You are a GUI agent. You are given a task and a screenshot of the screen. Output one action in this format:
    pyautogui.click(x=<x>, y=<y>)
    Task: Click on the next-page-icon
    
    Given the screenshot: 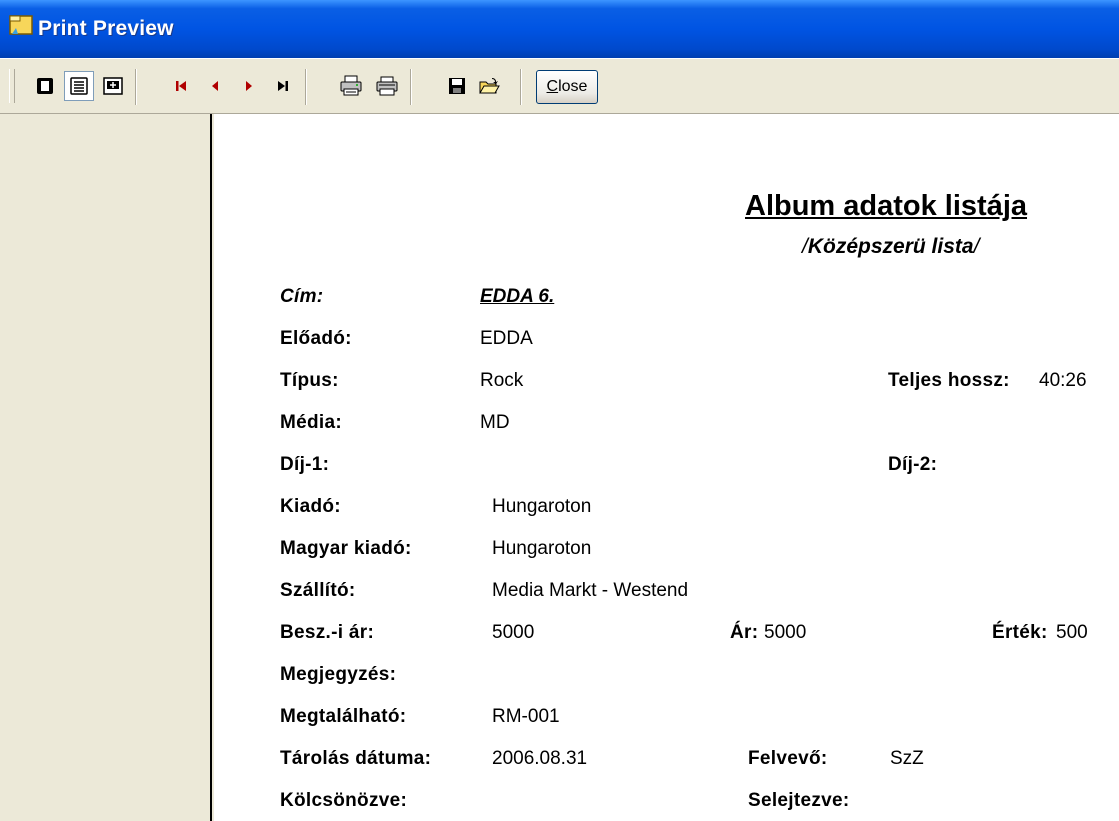 What is the action you would take?
    pyautogui.click(x=249, y=86)
    